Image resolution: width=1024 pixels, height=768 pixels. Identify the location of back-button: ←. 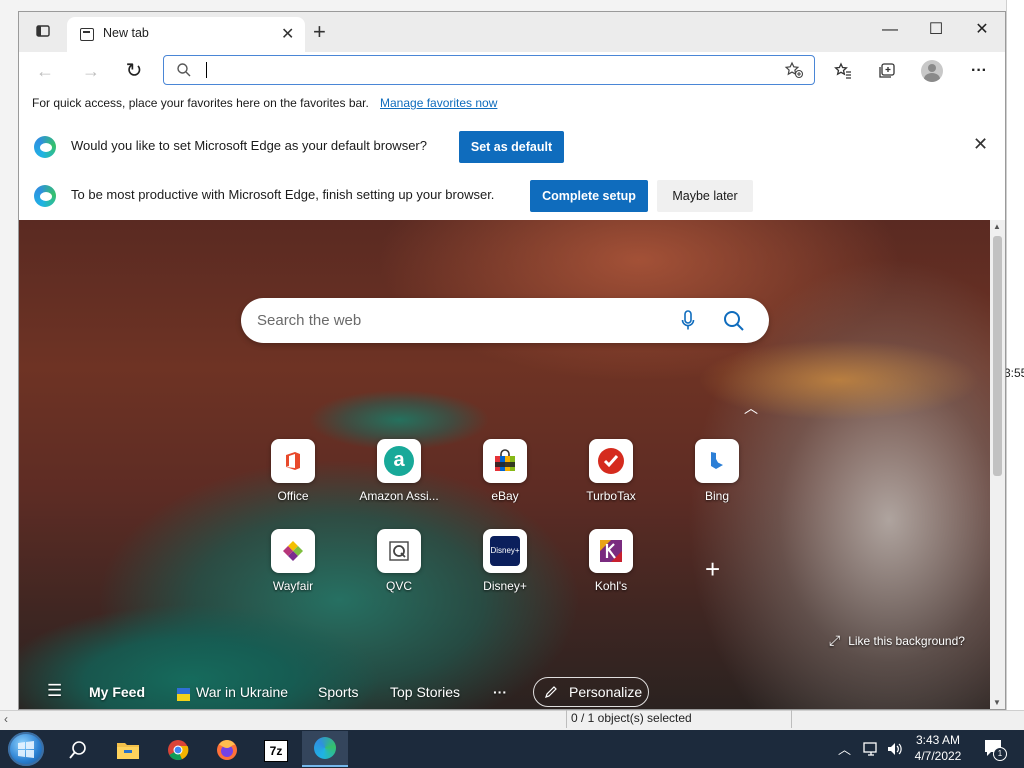
(45, 71).